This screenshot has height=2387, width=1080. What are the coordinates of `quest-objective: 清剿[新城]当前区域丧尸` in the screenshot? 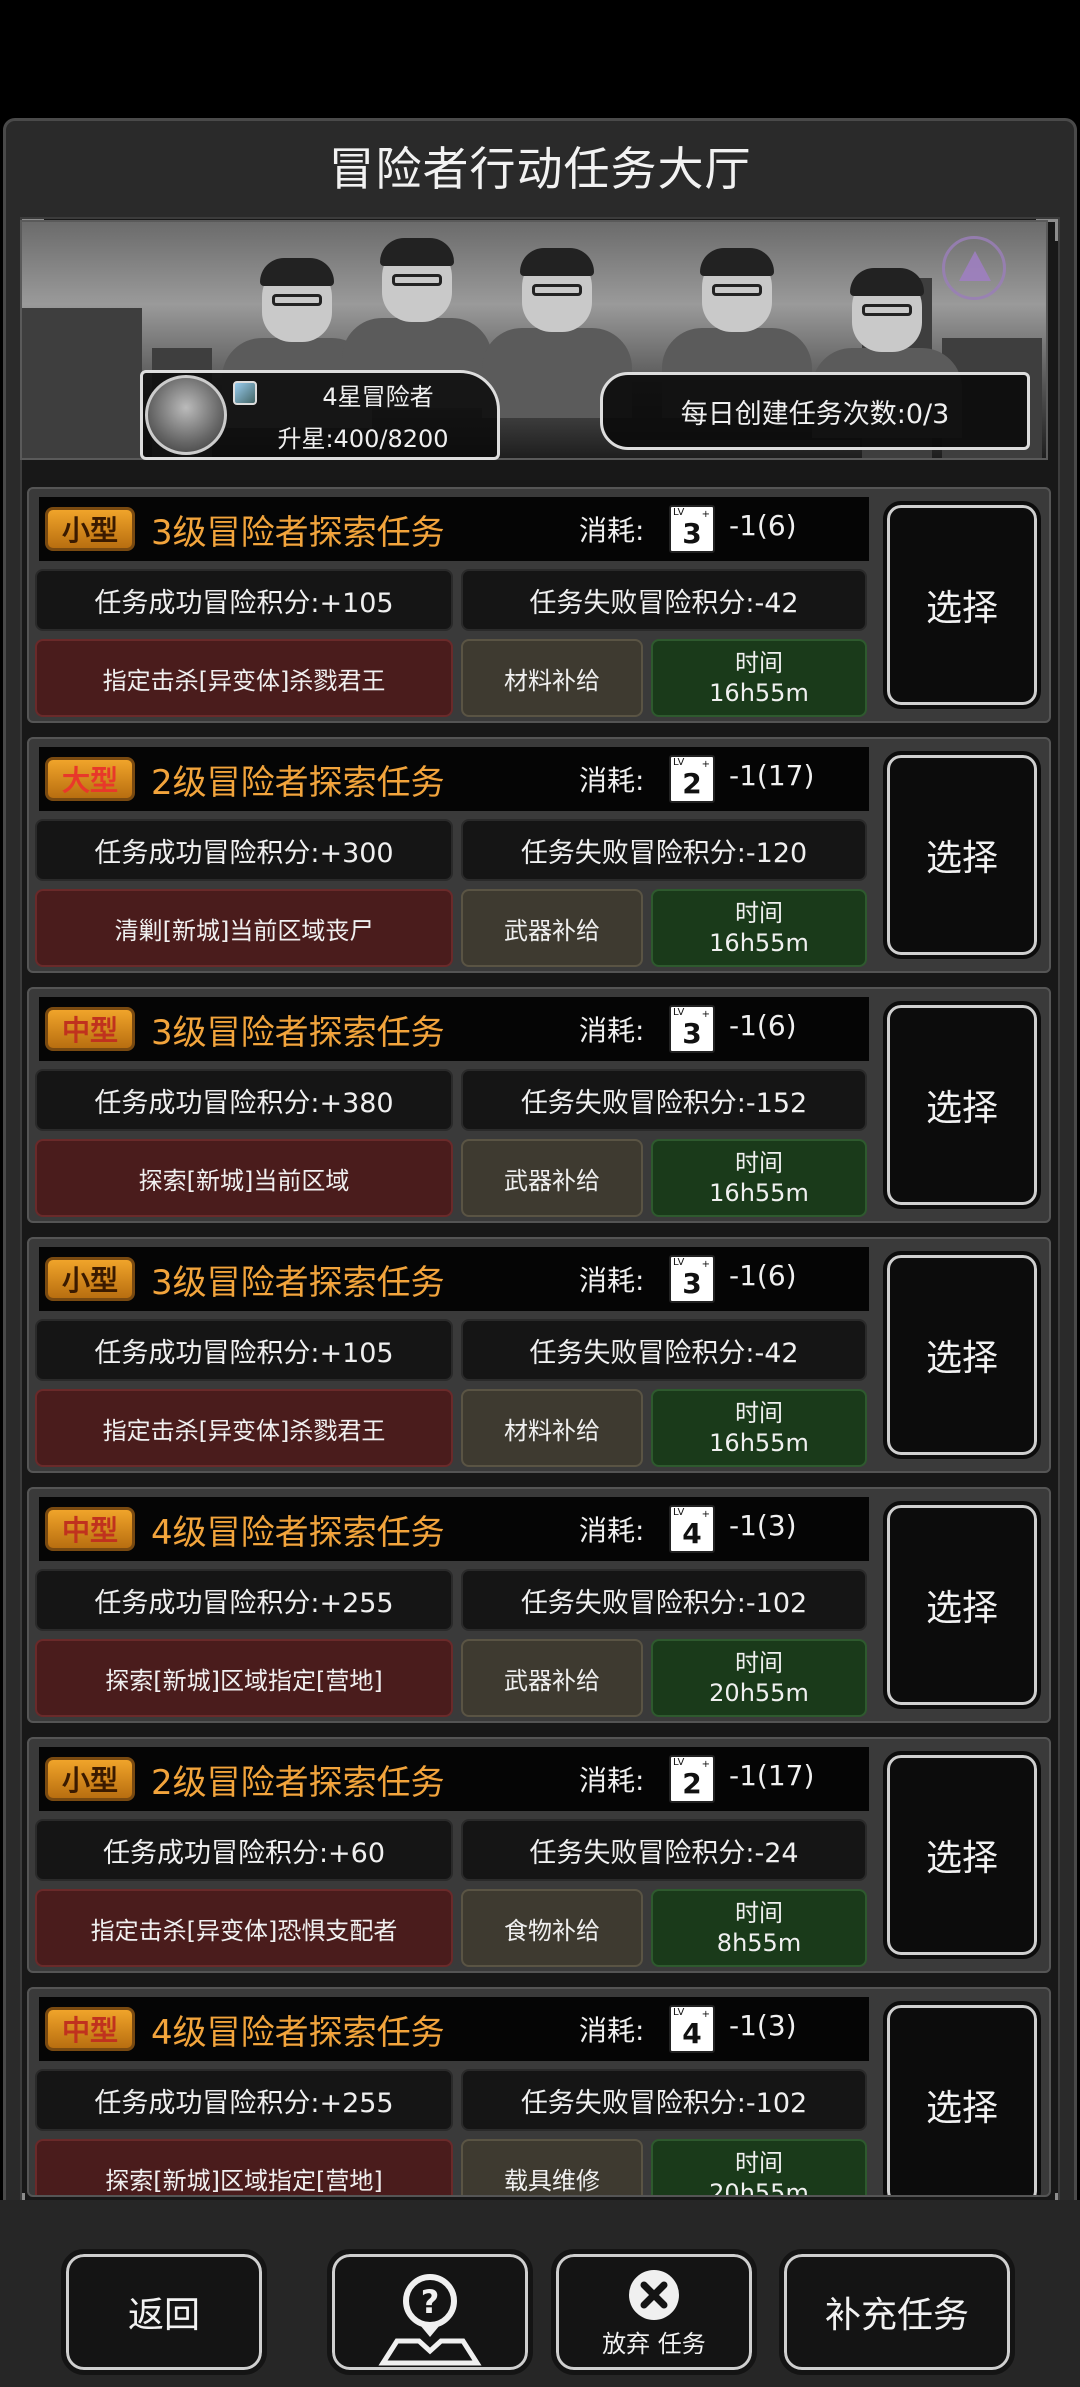 It's located at (244, 928).